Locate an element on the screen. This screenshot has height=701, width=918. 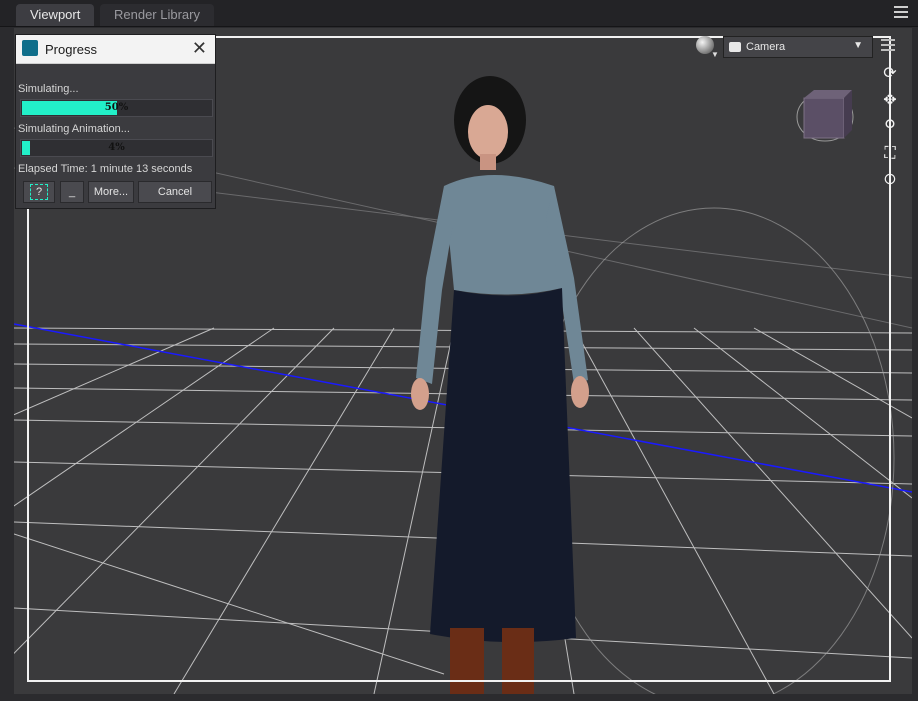
dialog-button-row: ? _ More... Cancel is located at coordinates (116, 192).